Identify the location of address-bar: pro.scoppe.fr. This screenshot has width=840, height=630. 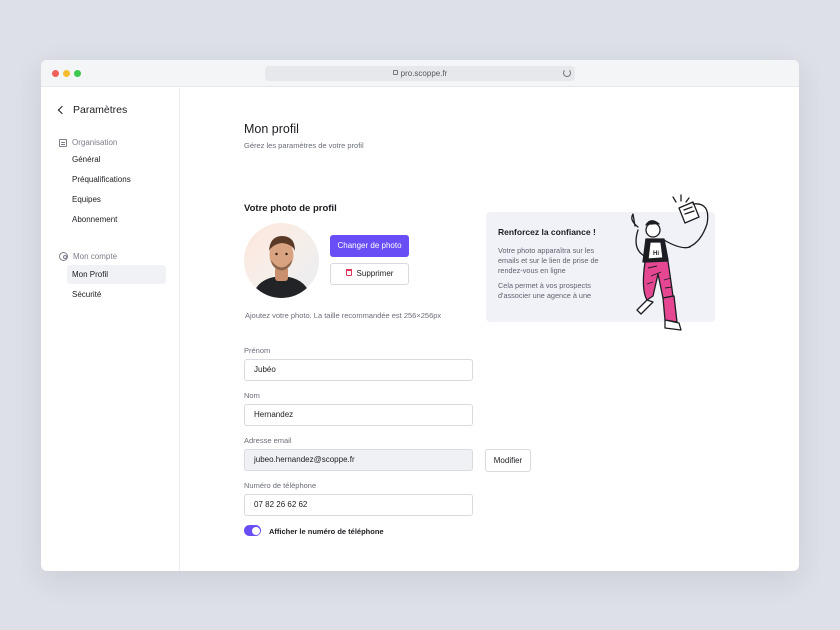
(420, 73).